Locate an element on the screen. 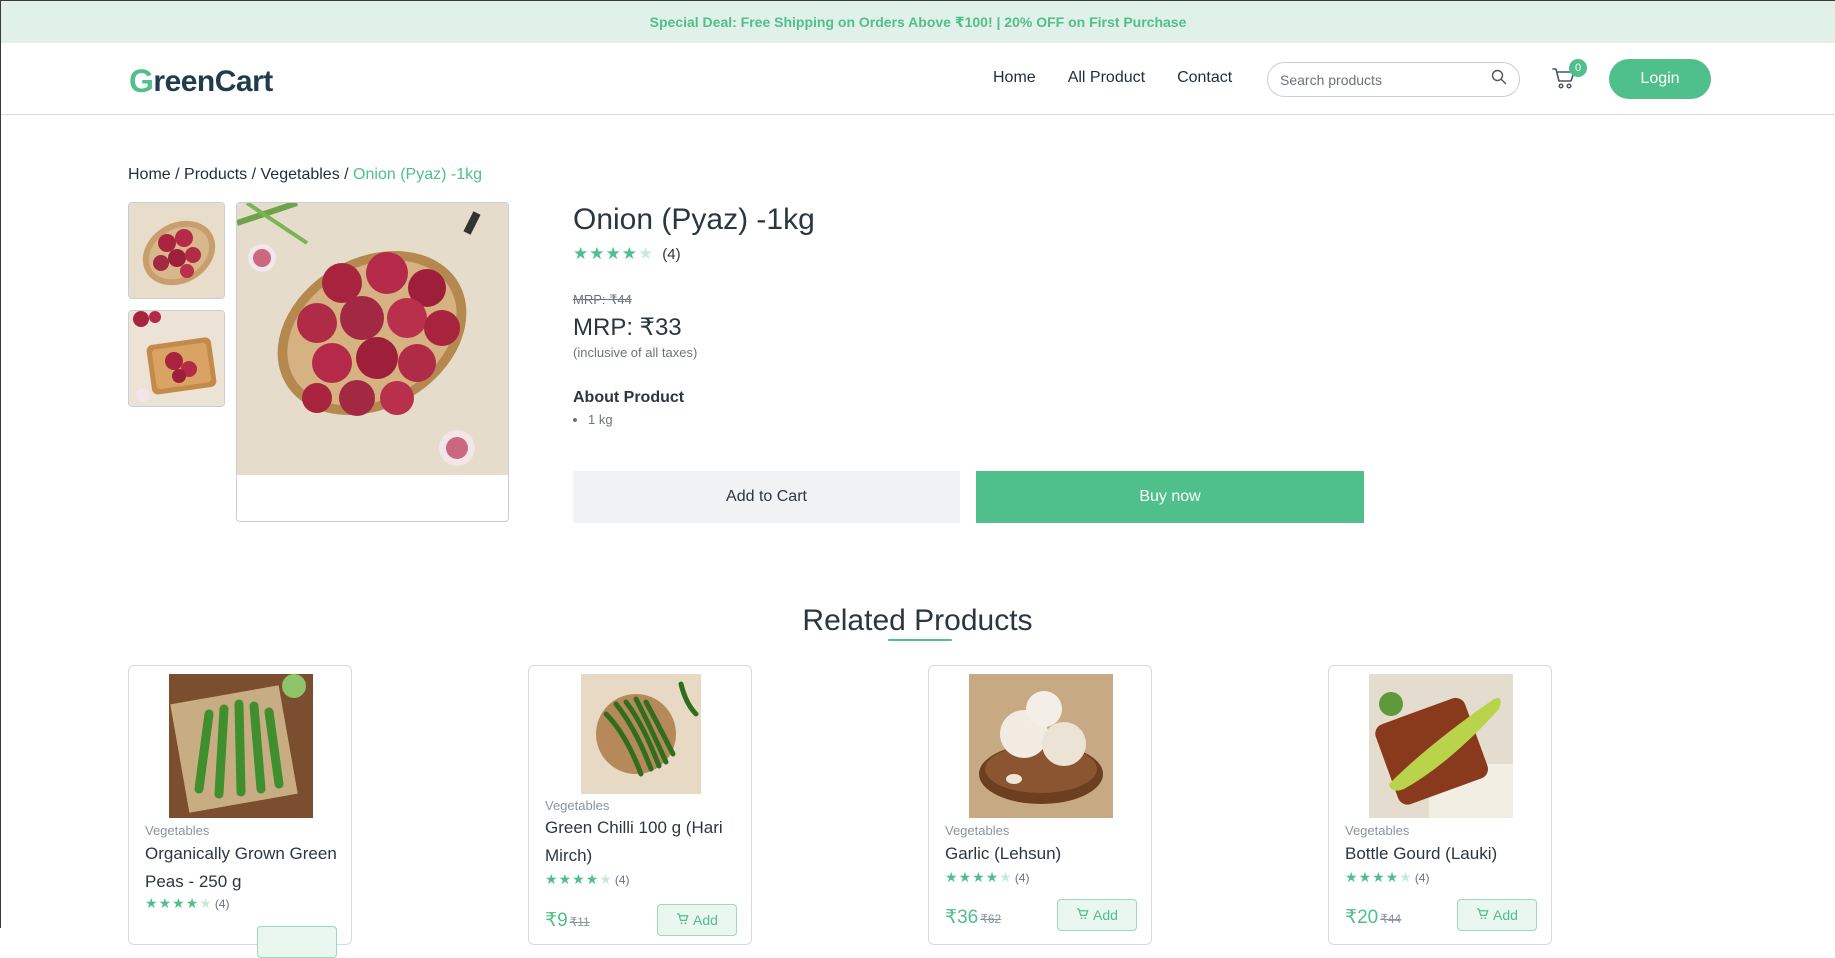 The height and width of the screenshot is (958, 1835). cart-count-badge: 0 is located at coordinates (1578, 68).